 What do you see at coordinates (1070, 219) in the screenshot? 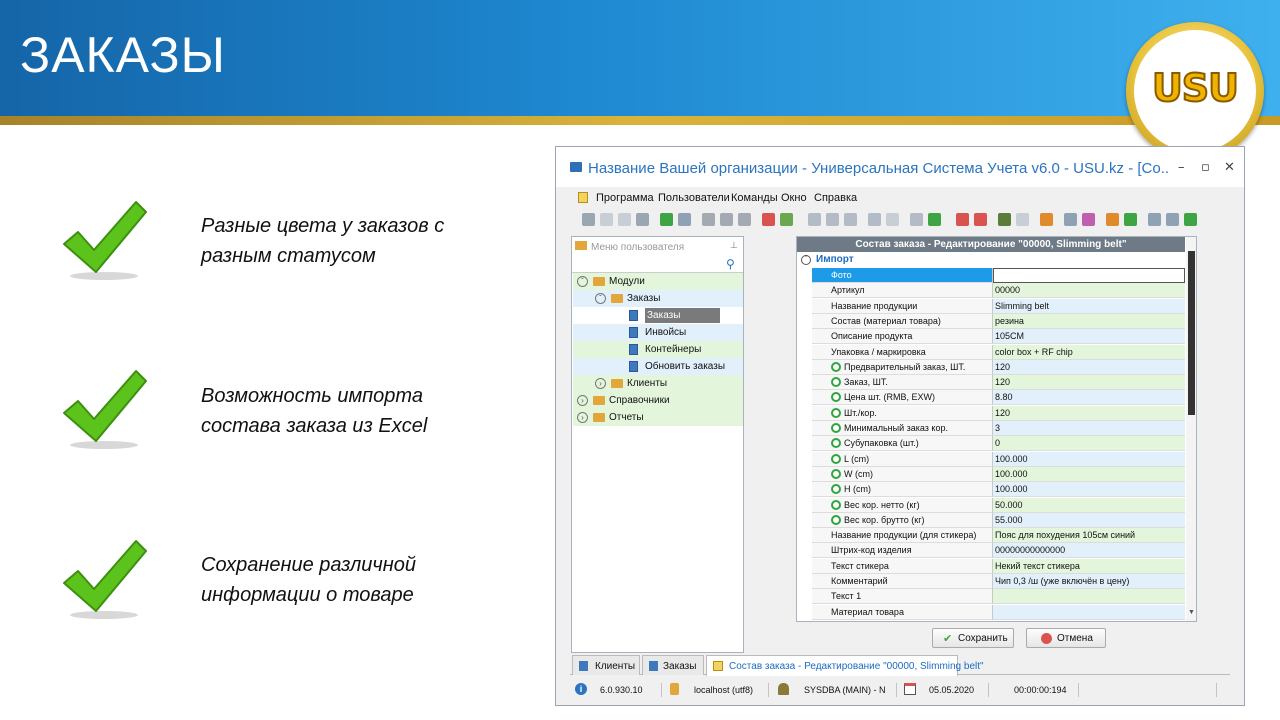
I see `gear-icon` at bounding box center [1070, 219].